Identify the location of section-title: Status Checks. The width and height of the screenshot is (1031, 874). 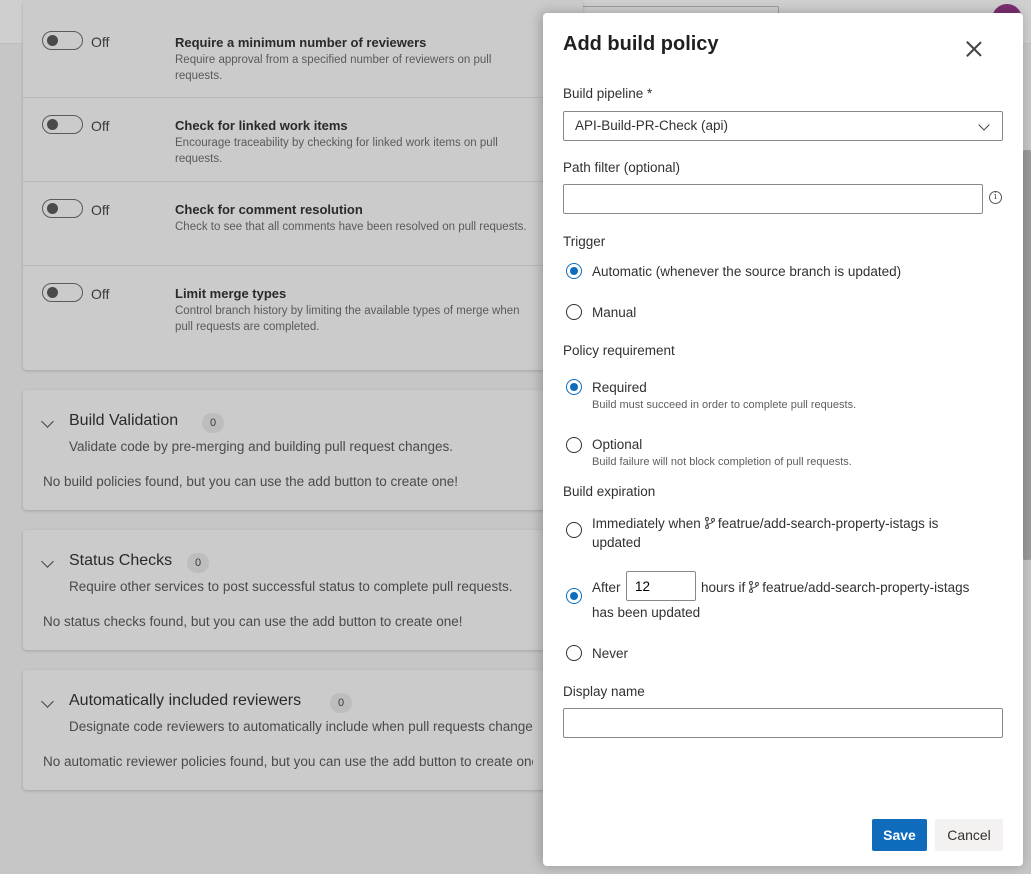
(120, 561).